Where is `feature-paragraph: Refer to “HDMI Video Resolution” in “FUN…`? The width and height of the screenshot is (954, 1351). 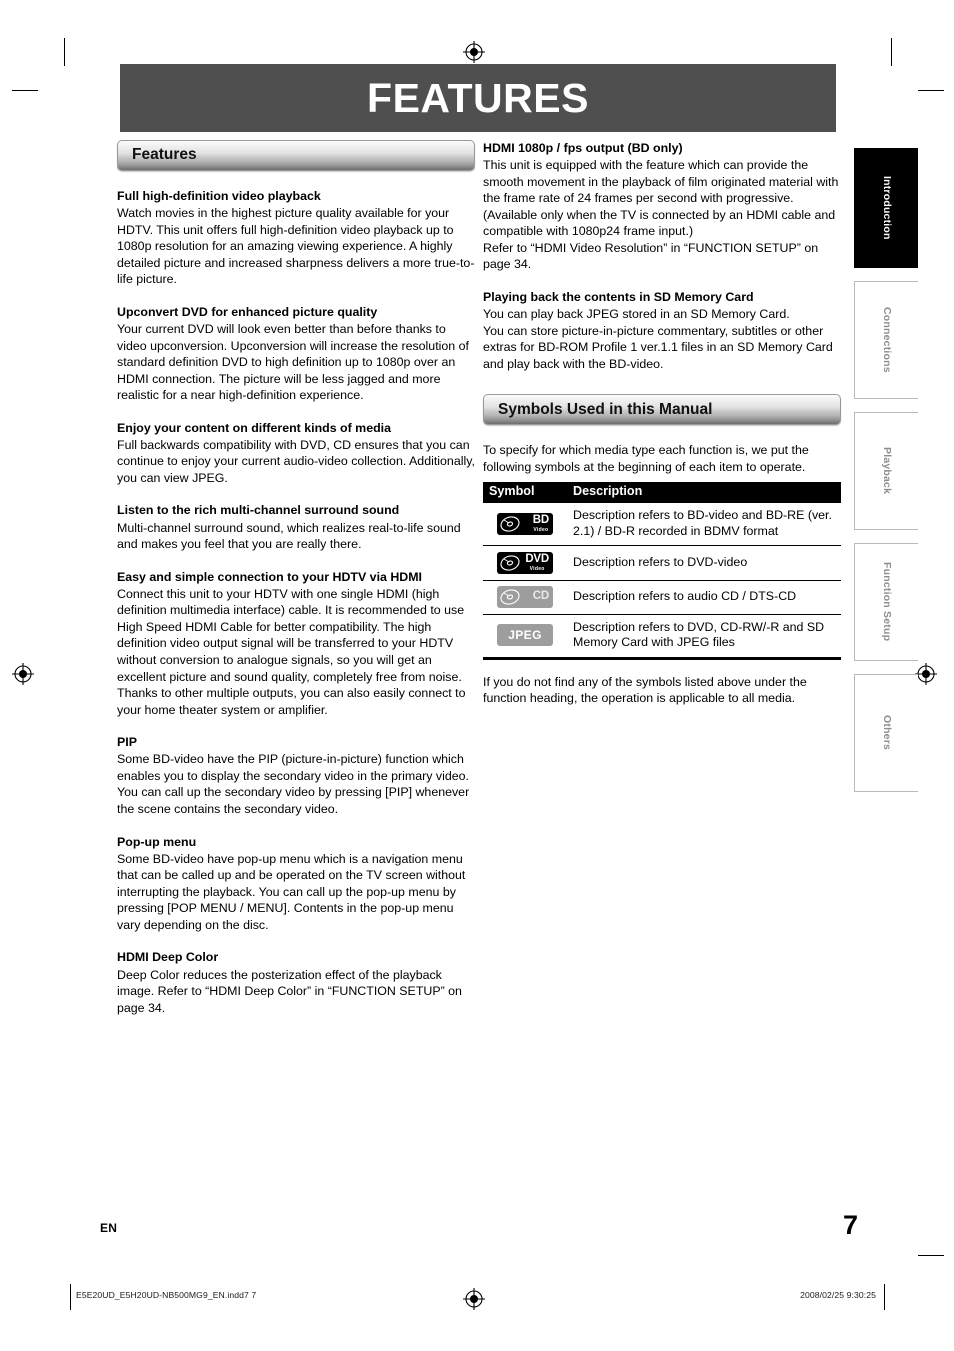
feature-paragraph: Refer to “HDMI Video Resolution” in “FUN… is located at coordinates (651, 256).